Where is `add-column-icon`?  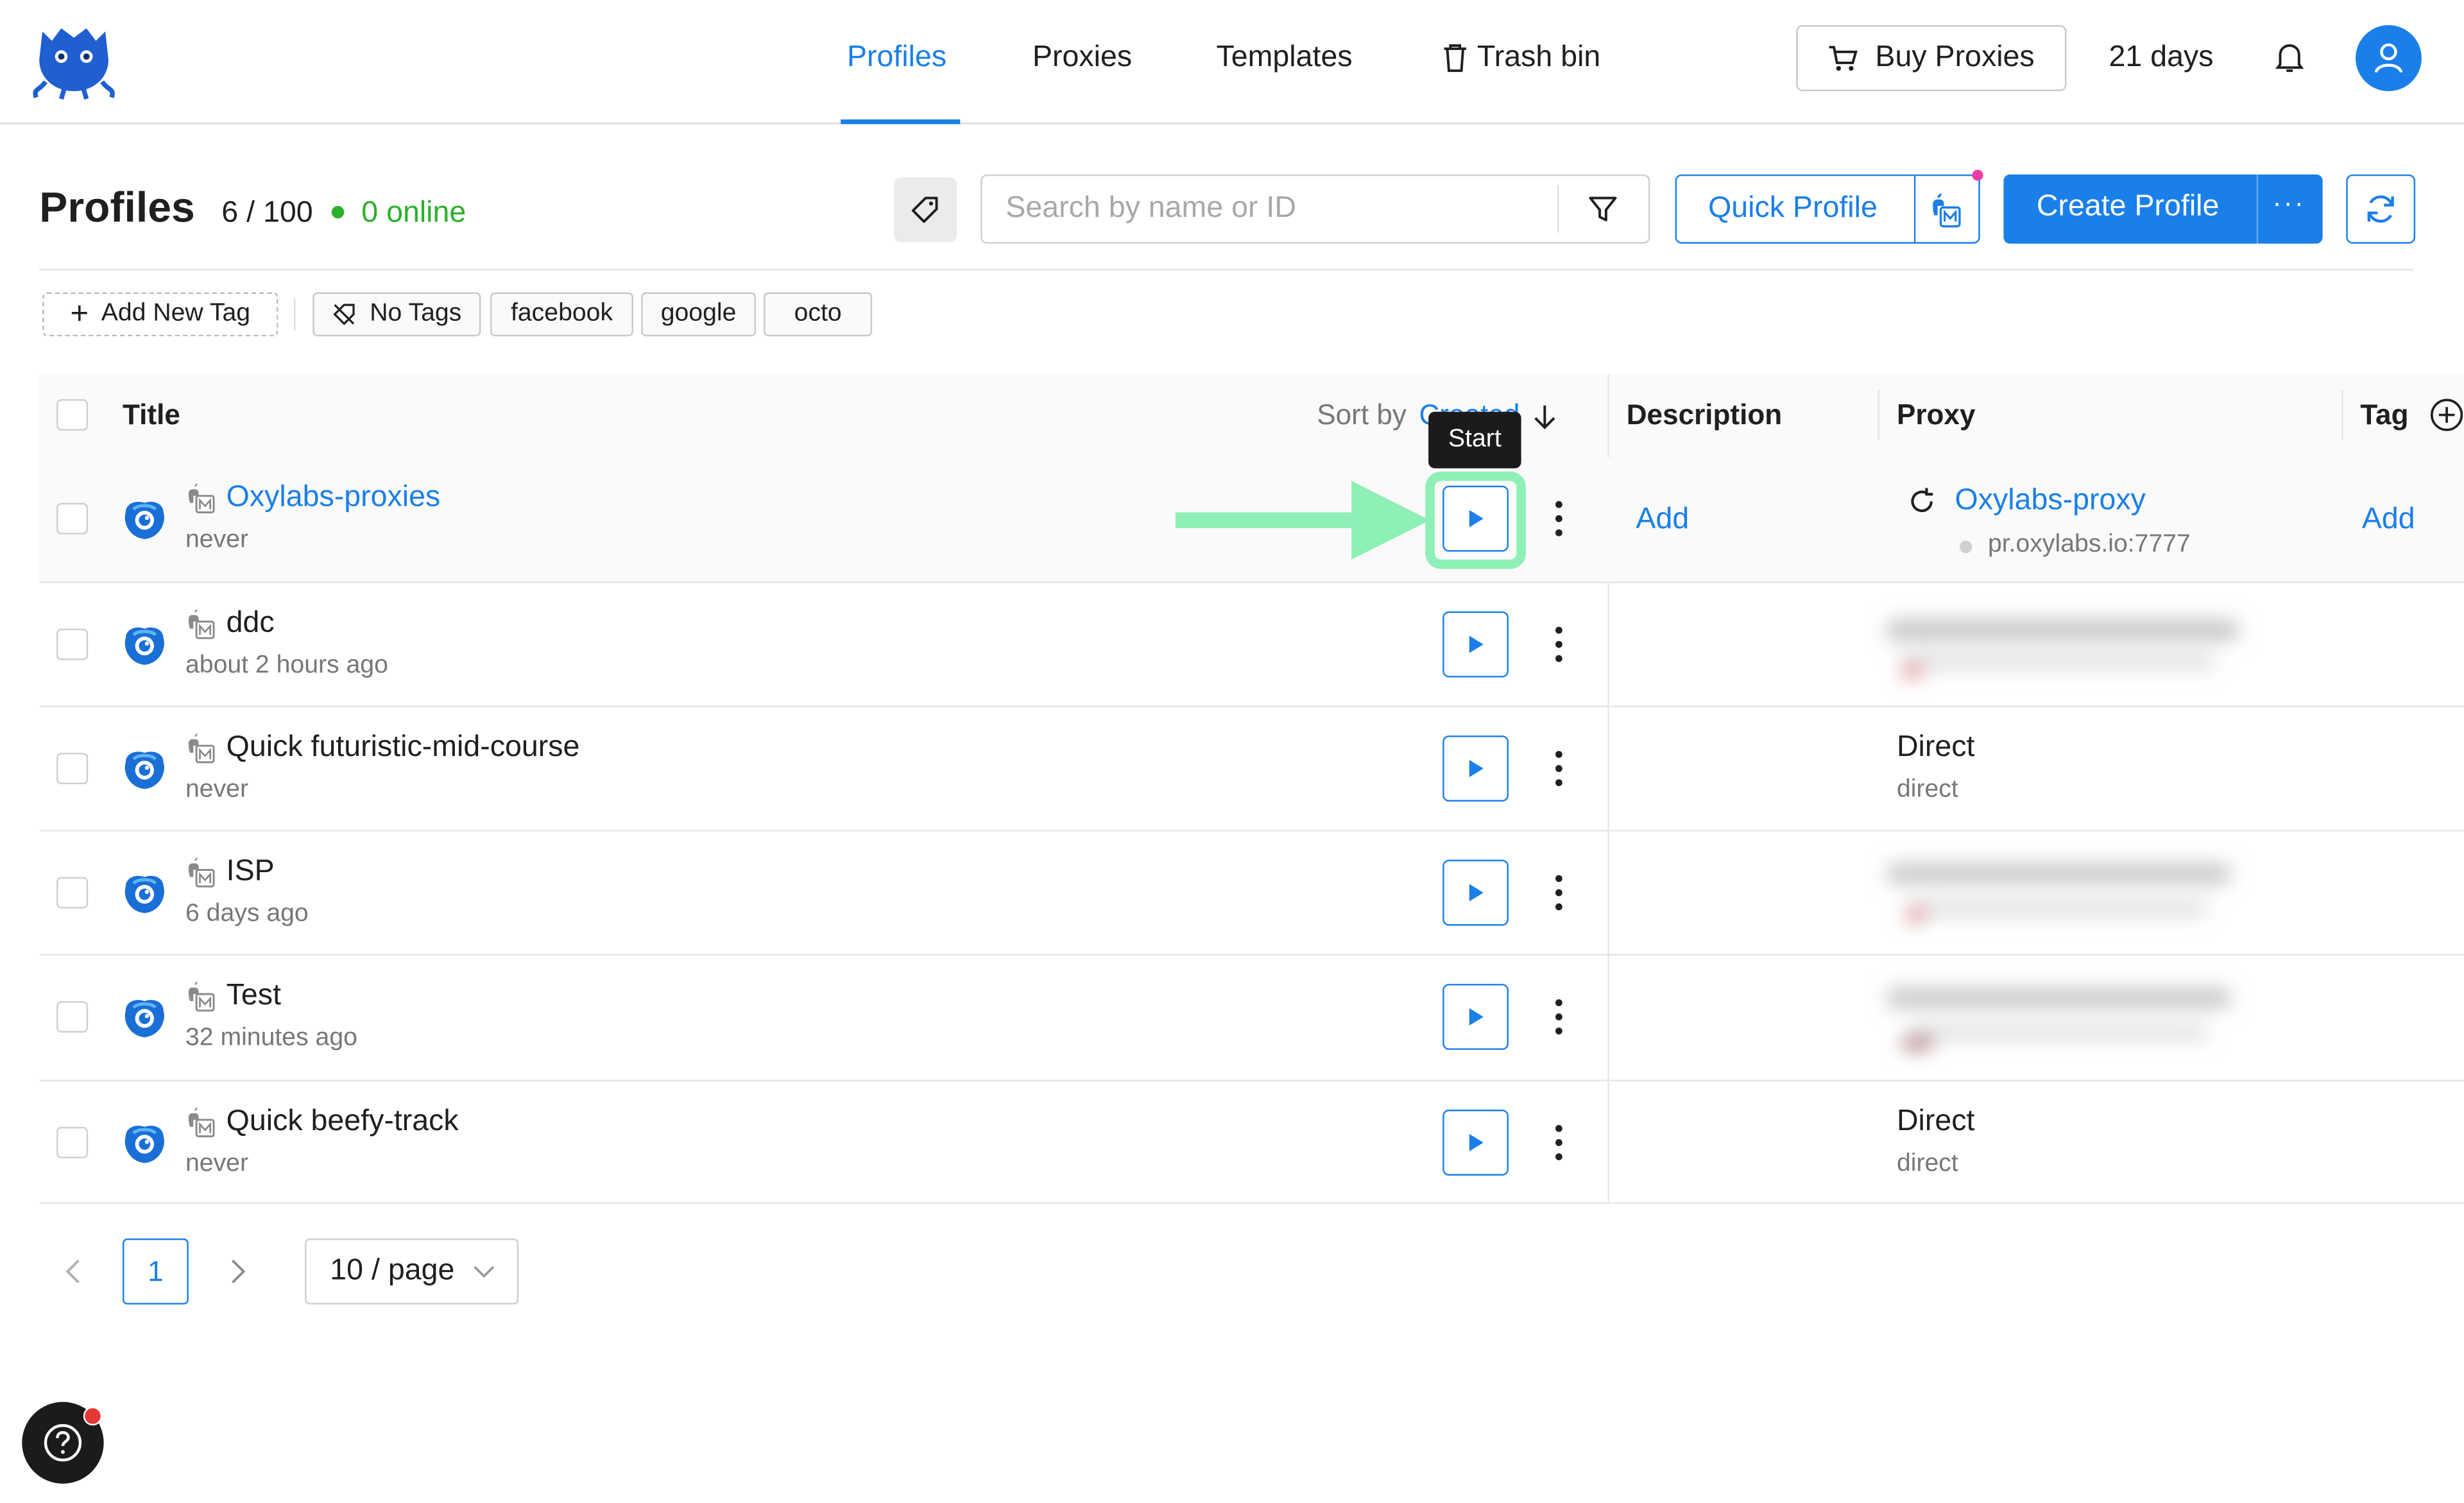 add-column-icon is located at coordinates (2447, 419).